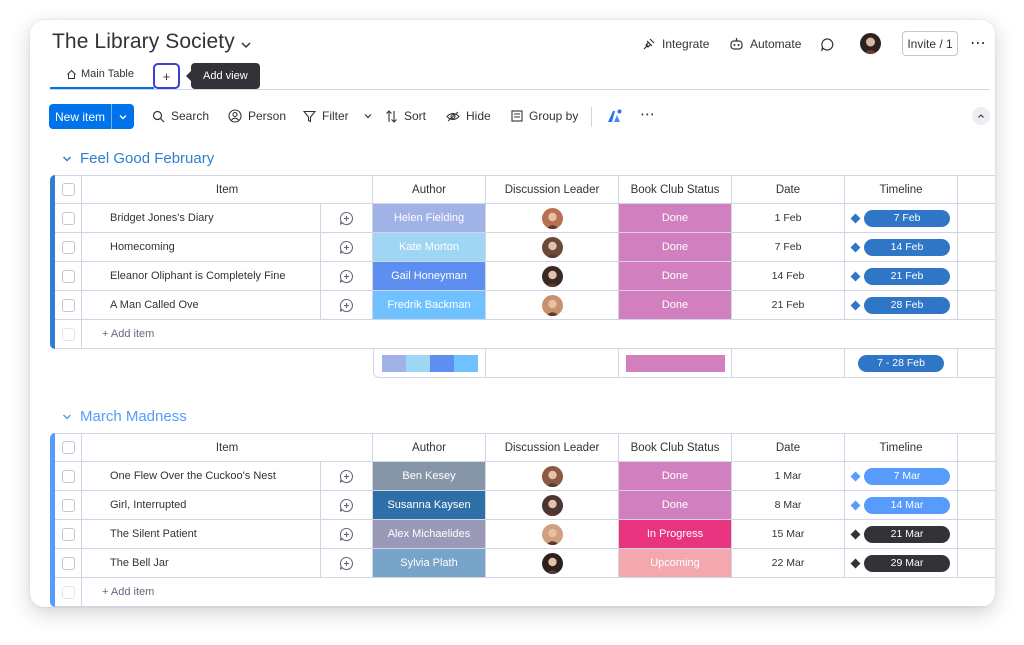  Describe the element at coordinates (133, 416) in the screenshot. I see `group-title: March Madness` at that location.